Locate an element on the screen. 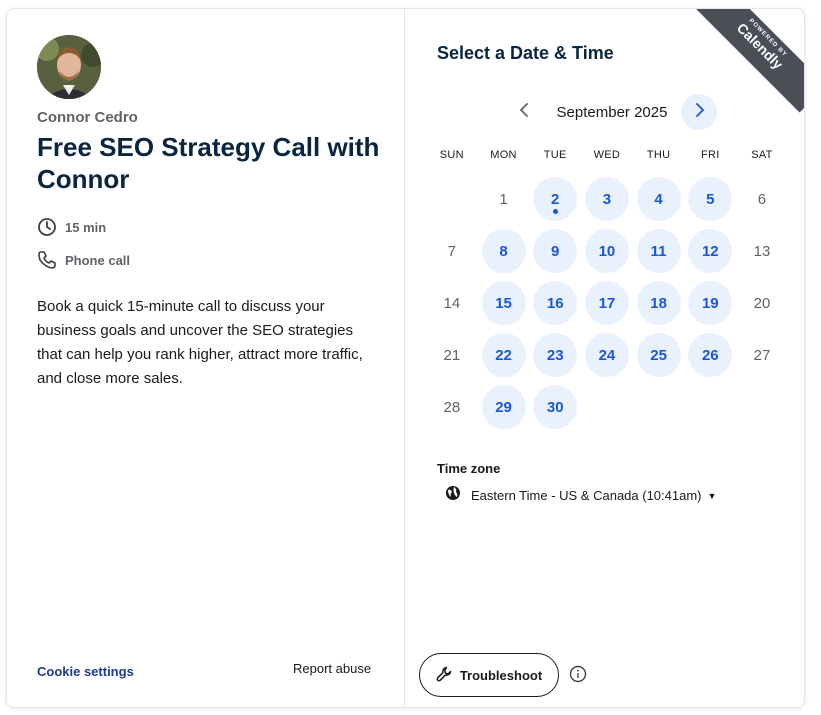 This screenshot has width=821, height=715. timezone-select: Eastern Time - US & Canada (10:41am) ▼ is located at coordinates (580, 495).